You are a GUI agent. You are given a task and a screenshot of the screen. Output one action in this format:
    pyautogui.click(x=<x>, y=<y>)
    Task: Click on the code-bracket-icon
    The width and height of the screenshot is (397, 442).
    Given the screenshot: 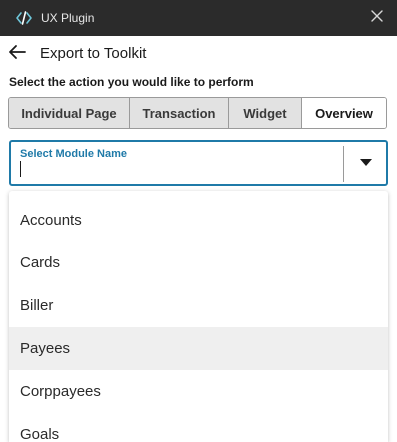 What is the action you would take?
    pyautogui.click(x=24, y=18)
    